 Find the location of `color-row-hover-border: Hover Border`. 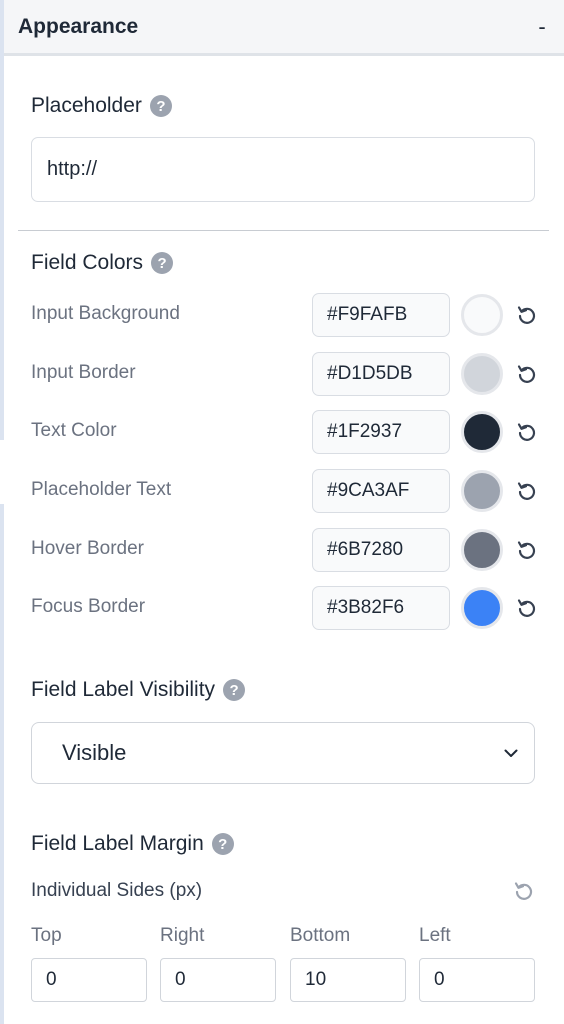

color-row-hover-border: Hover Border is located at coordinates (288, 550).